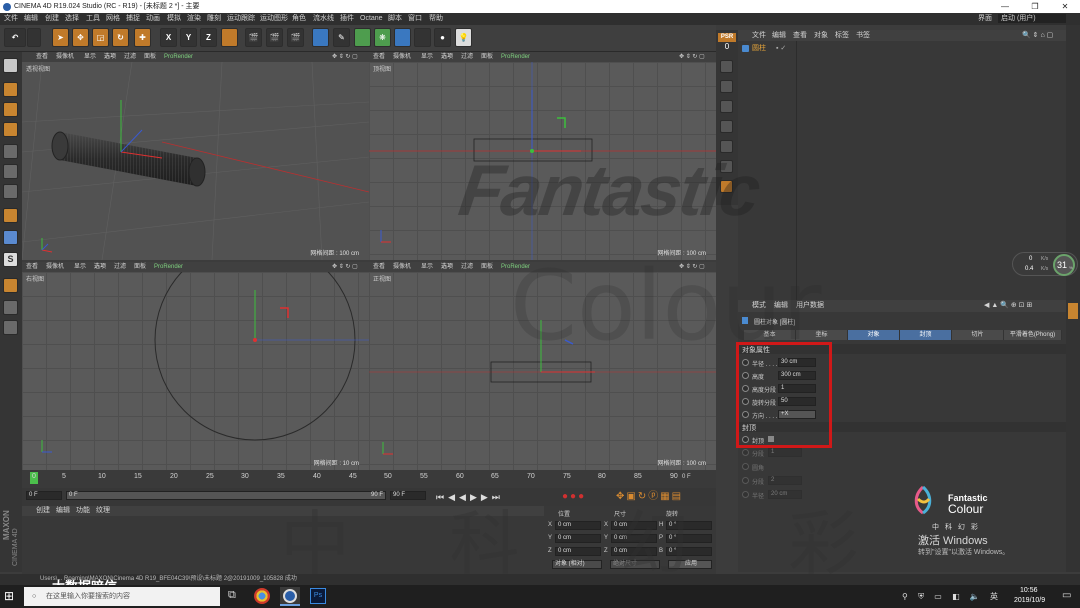 The image size is (1080, 608). Describe the element at coordinates (1008, 306) in the screenshot. I see `attr-nav-icons: ◀ ▲ 🔍 ⊕ ⊡ ⊞` at that location.